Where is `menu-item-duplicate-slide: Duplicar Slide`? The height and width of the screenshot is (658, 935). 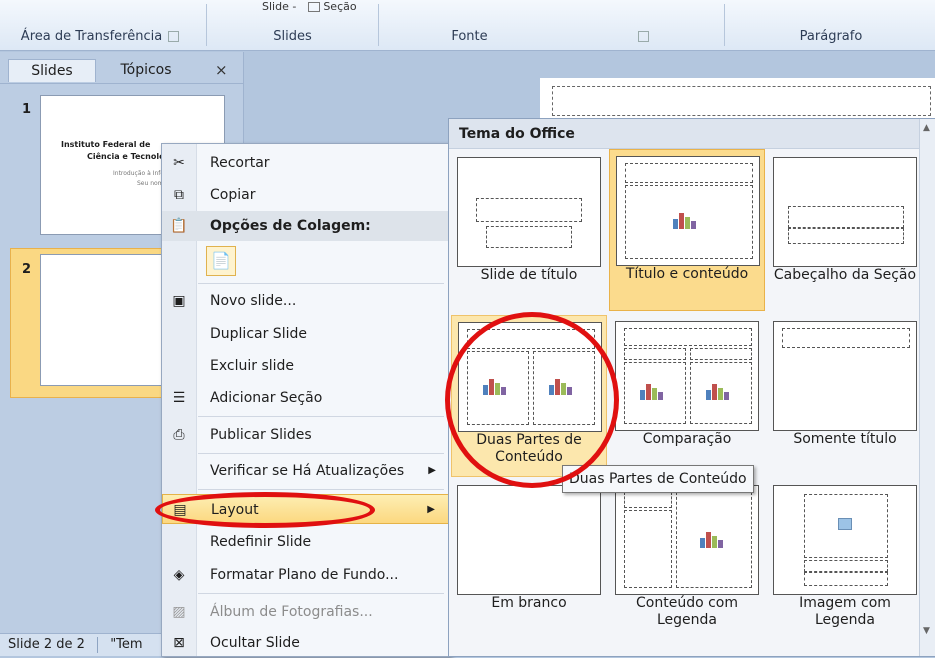 menu-item-duplicate-slide: Duplicar Slide is located at coordinates (306, 334).